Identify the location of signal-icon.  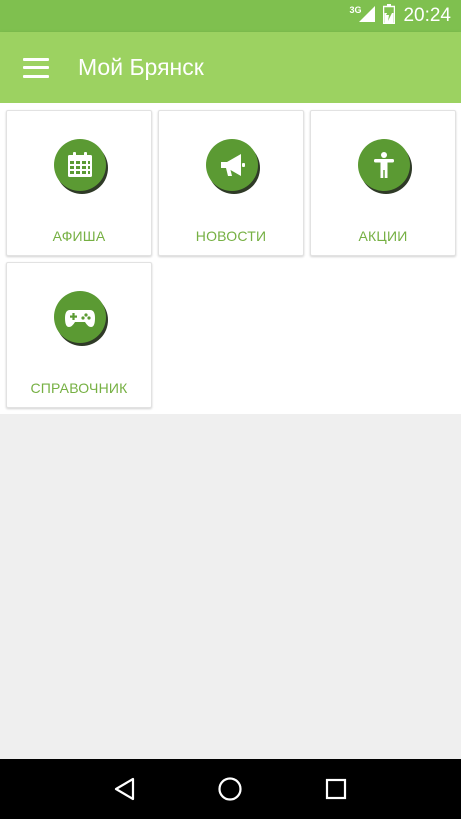
(367, 16).